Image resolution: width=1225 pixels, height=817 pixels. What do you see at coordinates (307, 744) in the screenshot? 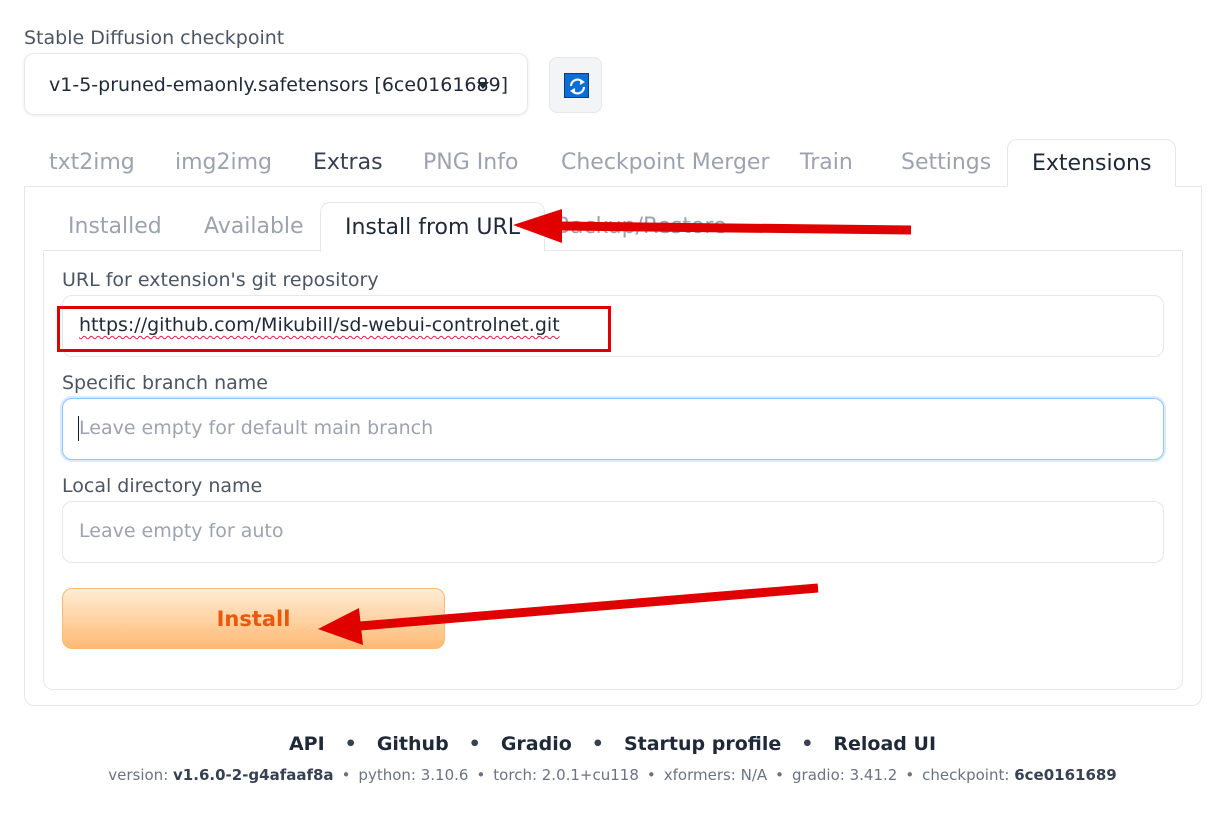
I see `footer-link-api: API` at bounding box center [307, 744].